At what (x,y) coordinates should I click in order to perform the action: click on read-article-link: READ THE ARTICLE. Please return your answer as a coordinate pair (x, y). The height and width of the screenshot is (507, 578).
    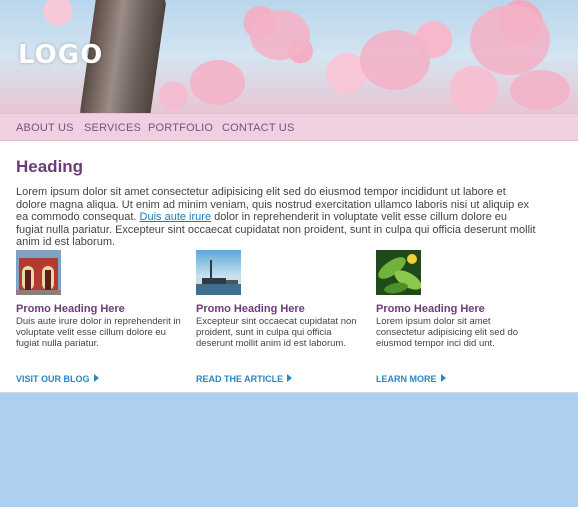
    Looking at the image, I should click on (244, 379).